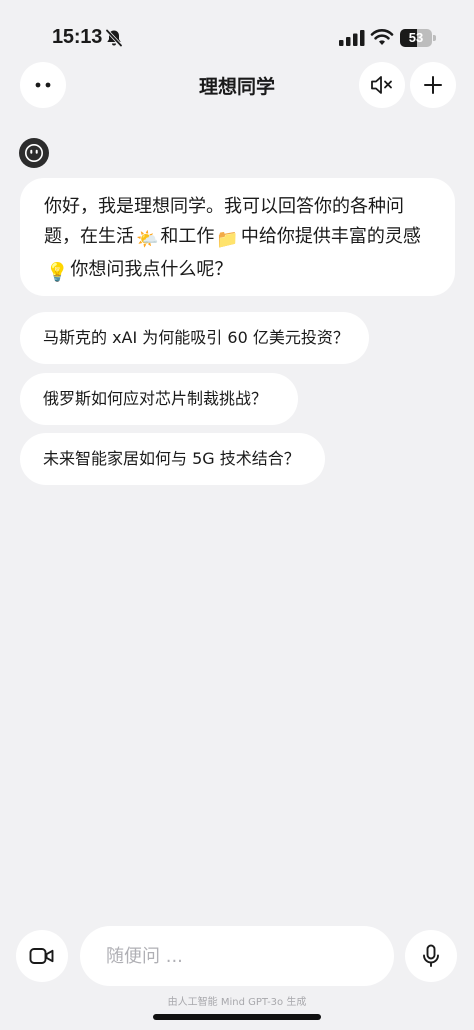  I want to click on folder-emoji: 📁, so click(227, 239).